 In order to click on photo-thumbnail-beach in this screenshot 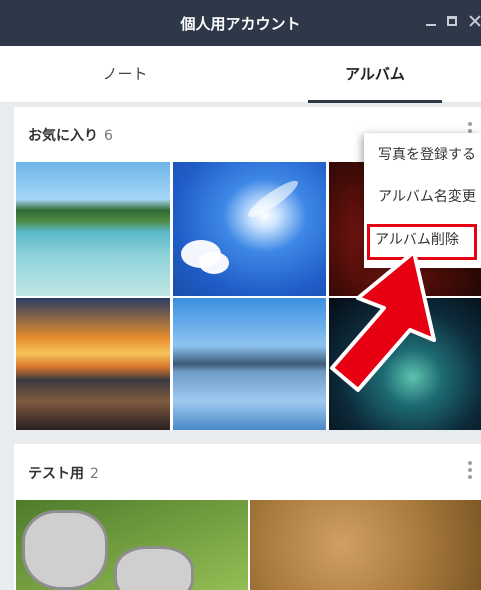, I will do `click(93, 229)`.